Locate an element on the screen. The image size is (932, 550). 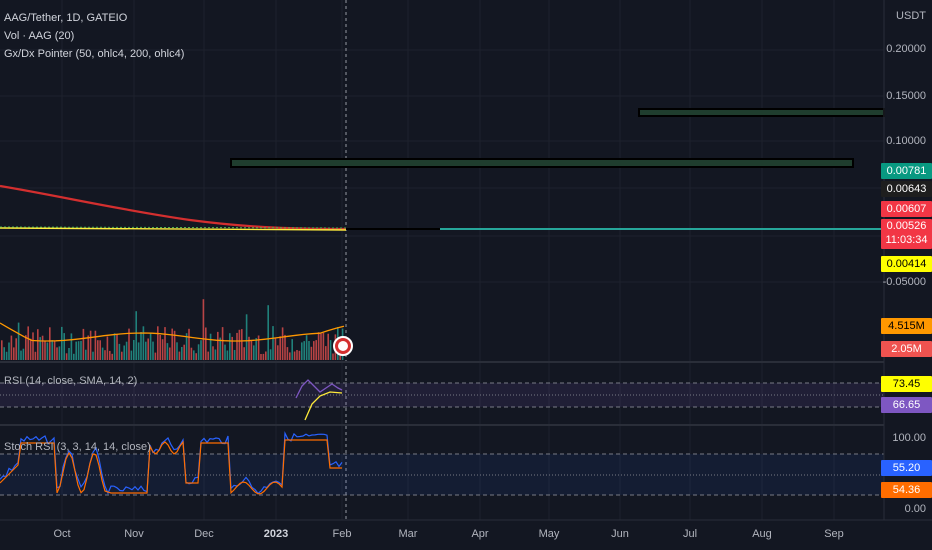
stoch-k-tag: 55.20 is located at coordinates (906, 468).